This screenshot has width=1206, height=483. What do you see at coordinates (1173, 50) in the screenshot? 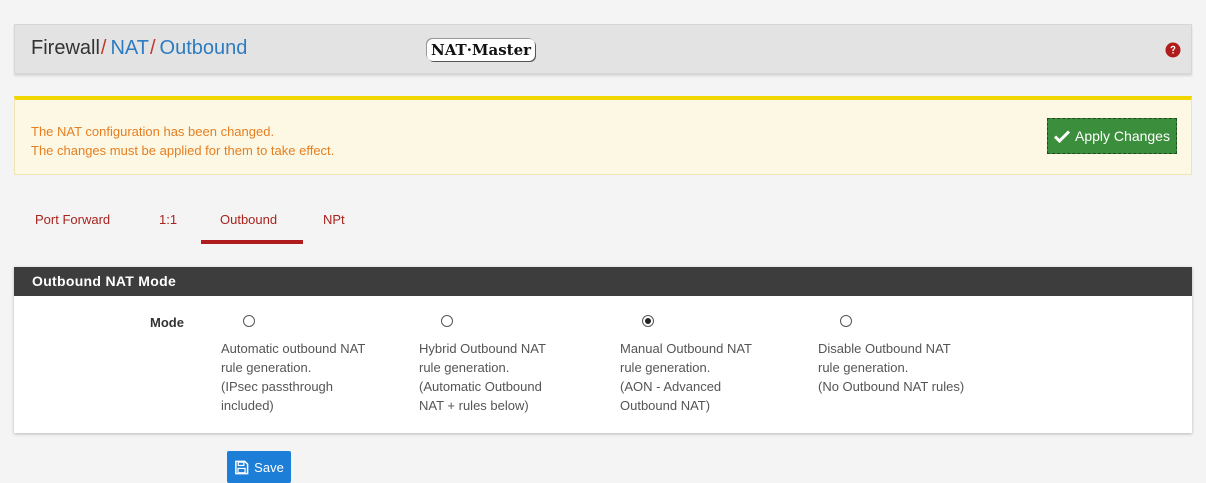
I see `question-circle-icon` at bounding box center [1173, 50].